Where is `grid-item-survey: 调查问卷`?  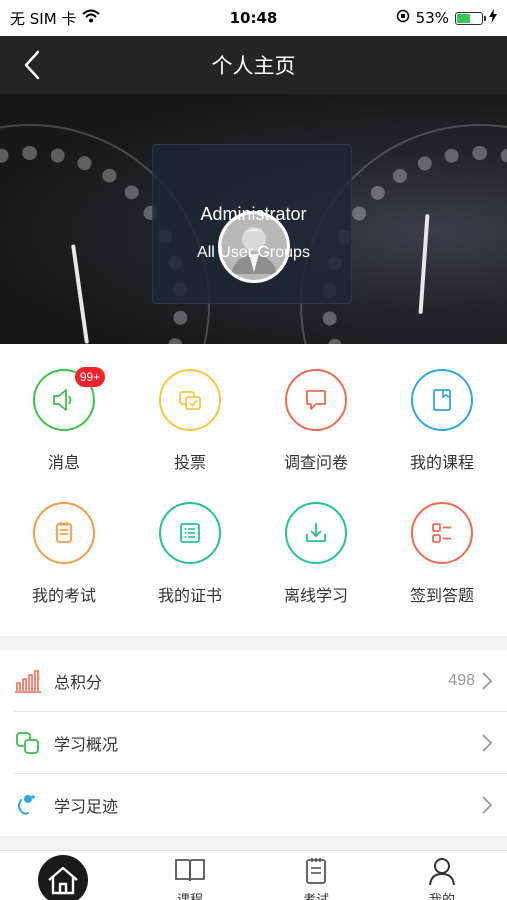 grid-item-survey: 调查问卷 is located at coordinates (316, 421).